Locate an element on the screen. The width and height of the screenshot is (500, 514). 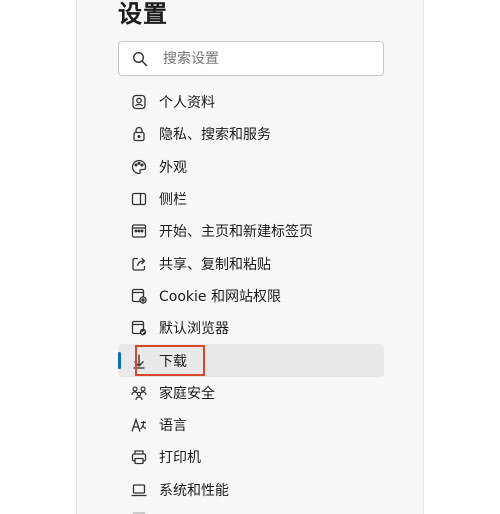
nav-item-share-copy-paste: 共享、复制和粘贴 is located at coordinates (251, 263).